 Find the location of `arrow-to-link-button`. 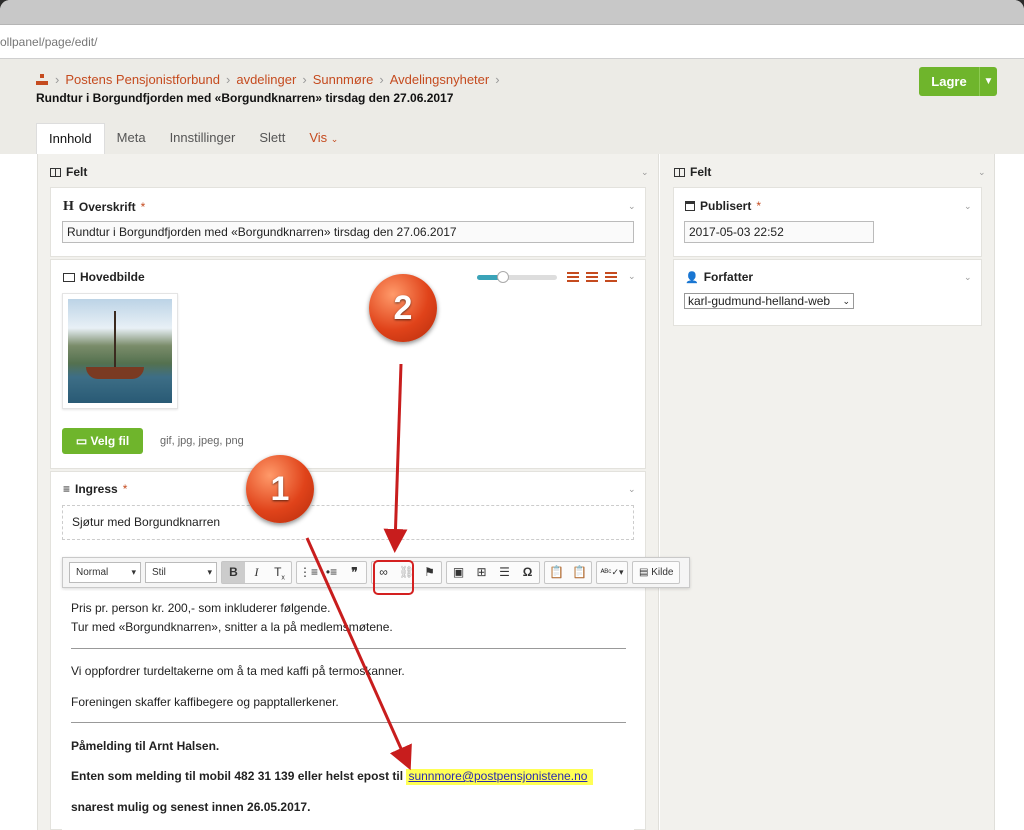

arrow-to-link-button is located at coordinates (395, 458).